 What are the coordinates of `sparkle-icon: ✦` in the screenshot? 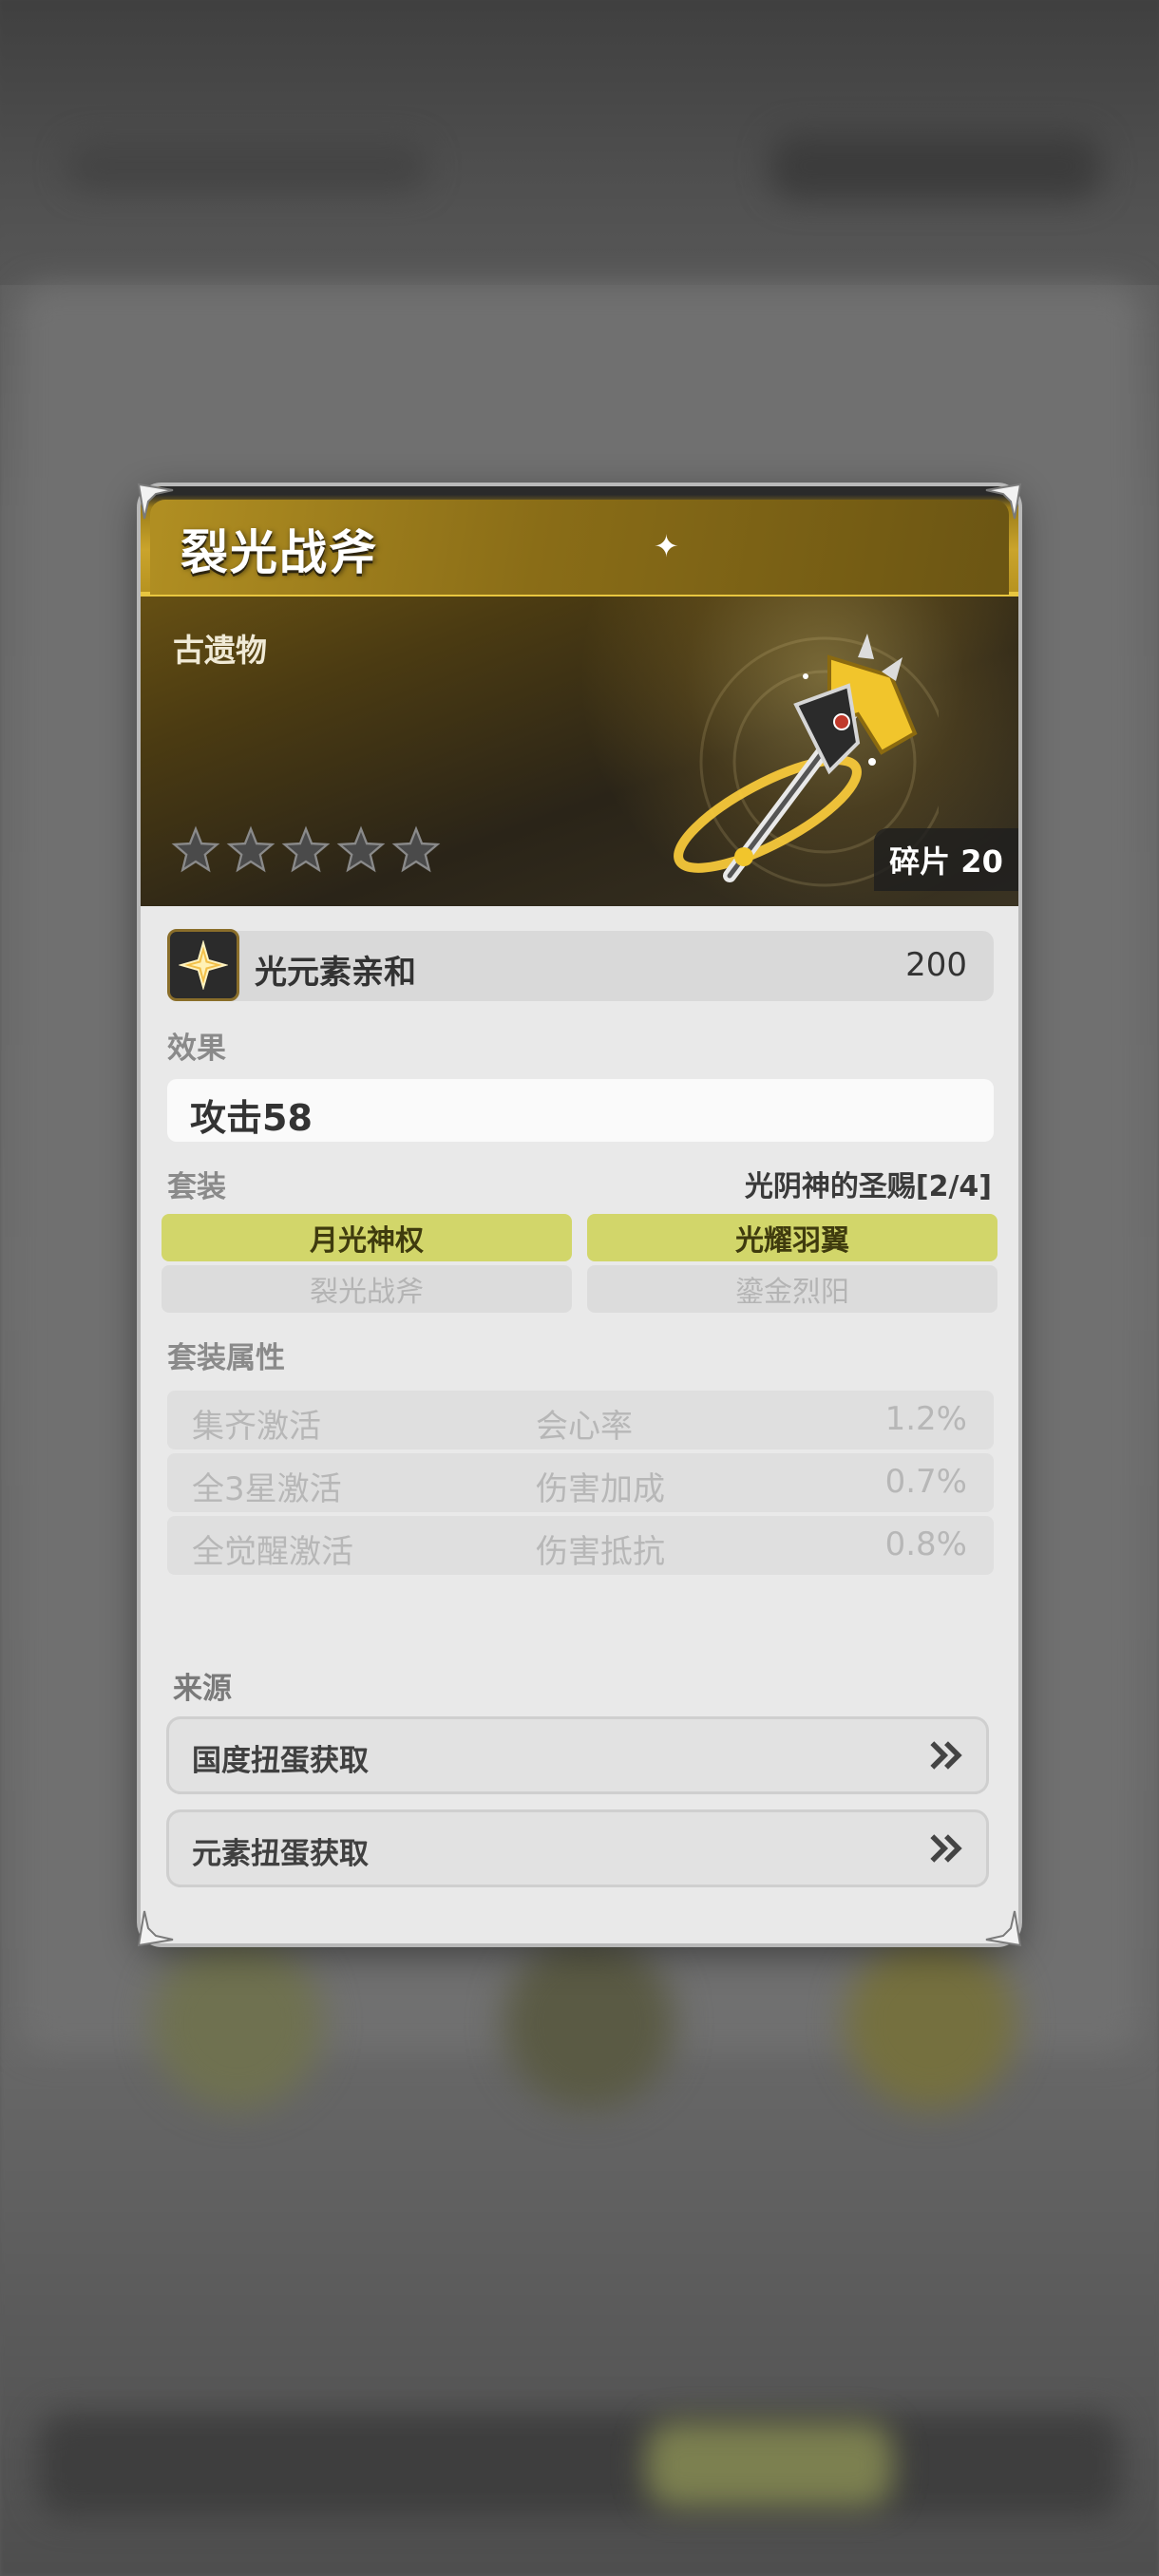 It's located at (666, 546).